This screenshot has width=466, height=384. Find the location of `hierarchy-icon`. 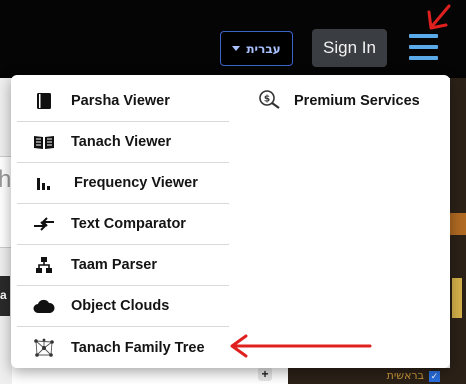

hierarchy-icon is located at coordinates (44, 265).